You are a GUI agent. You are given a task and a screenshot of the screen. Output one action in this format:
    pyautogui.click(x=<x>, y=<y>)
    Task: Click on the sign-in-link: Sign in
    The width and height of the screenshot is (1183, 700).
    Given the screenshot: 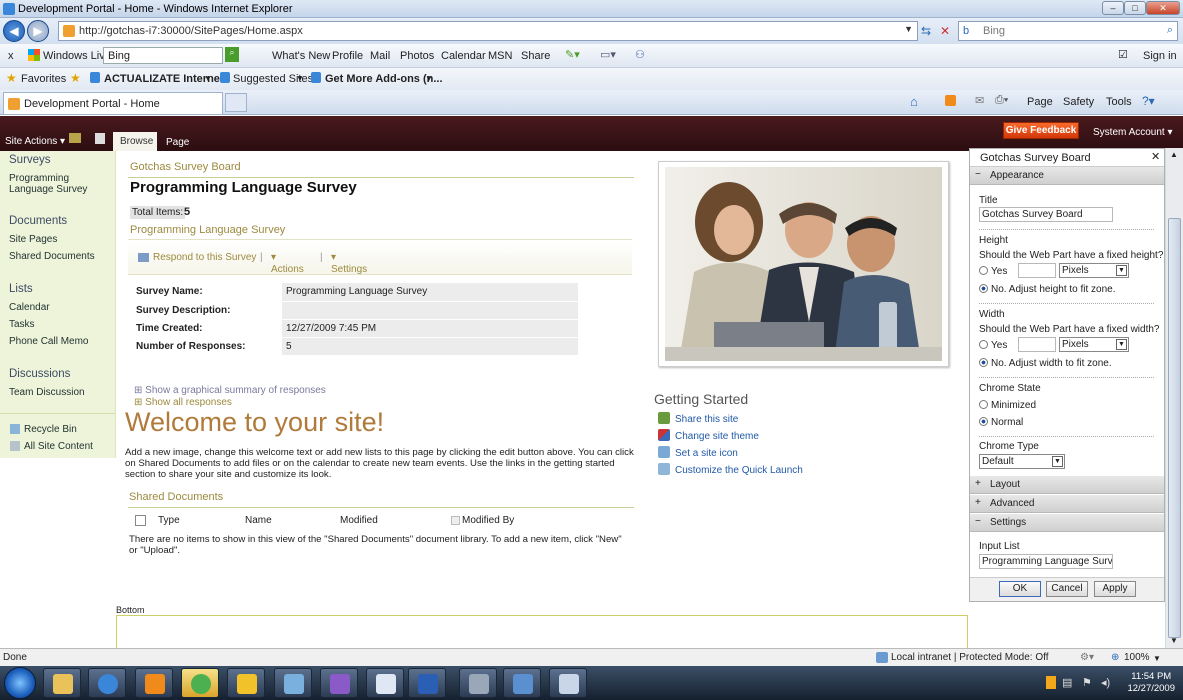 What is the action you would take?
    pyautogui.click(x=1160, y=56)
    